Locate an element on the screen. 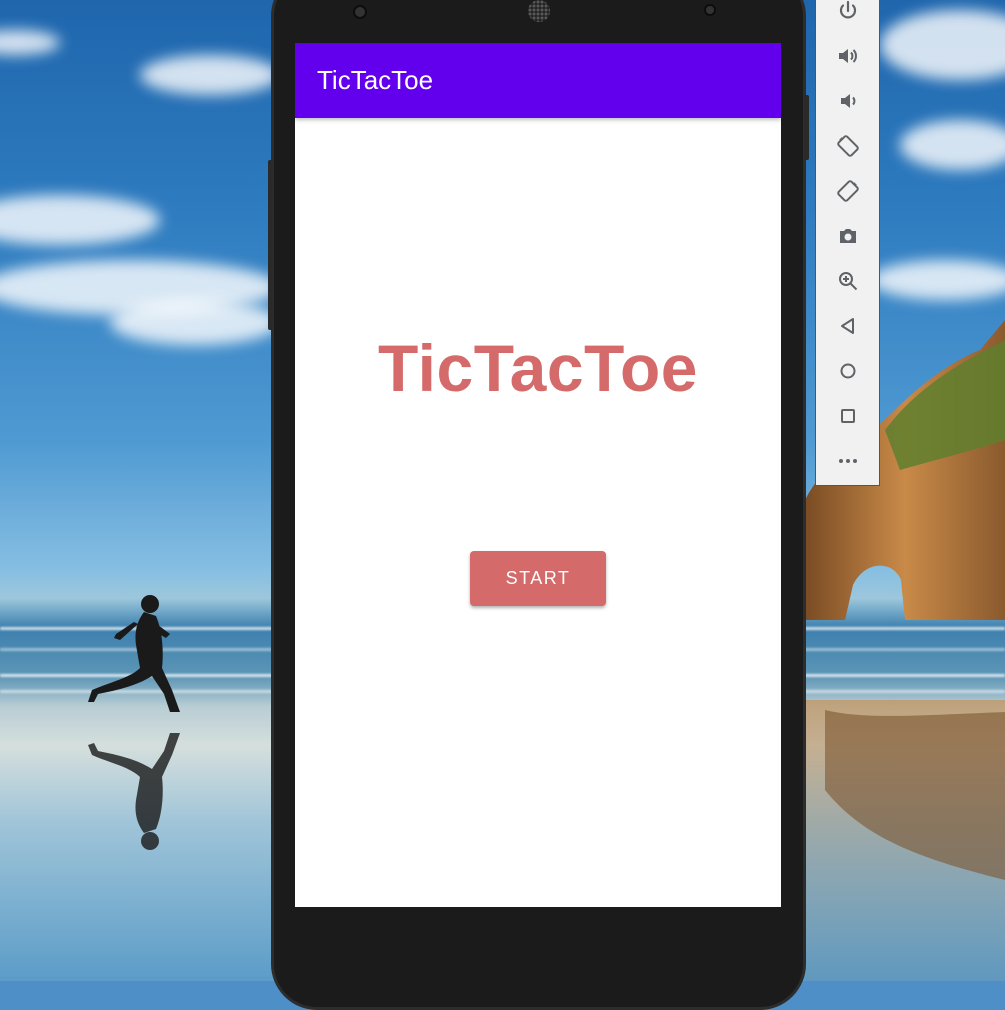  back-icon is located at coordinates (847, 326).